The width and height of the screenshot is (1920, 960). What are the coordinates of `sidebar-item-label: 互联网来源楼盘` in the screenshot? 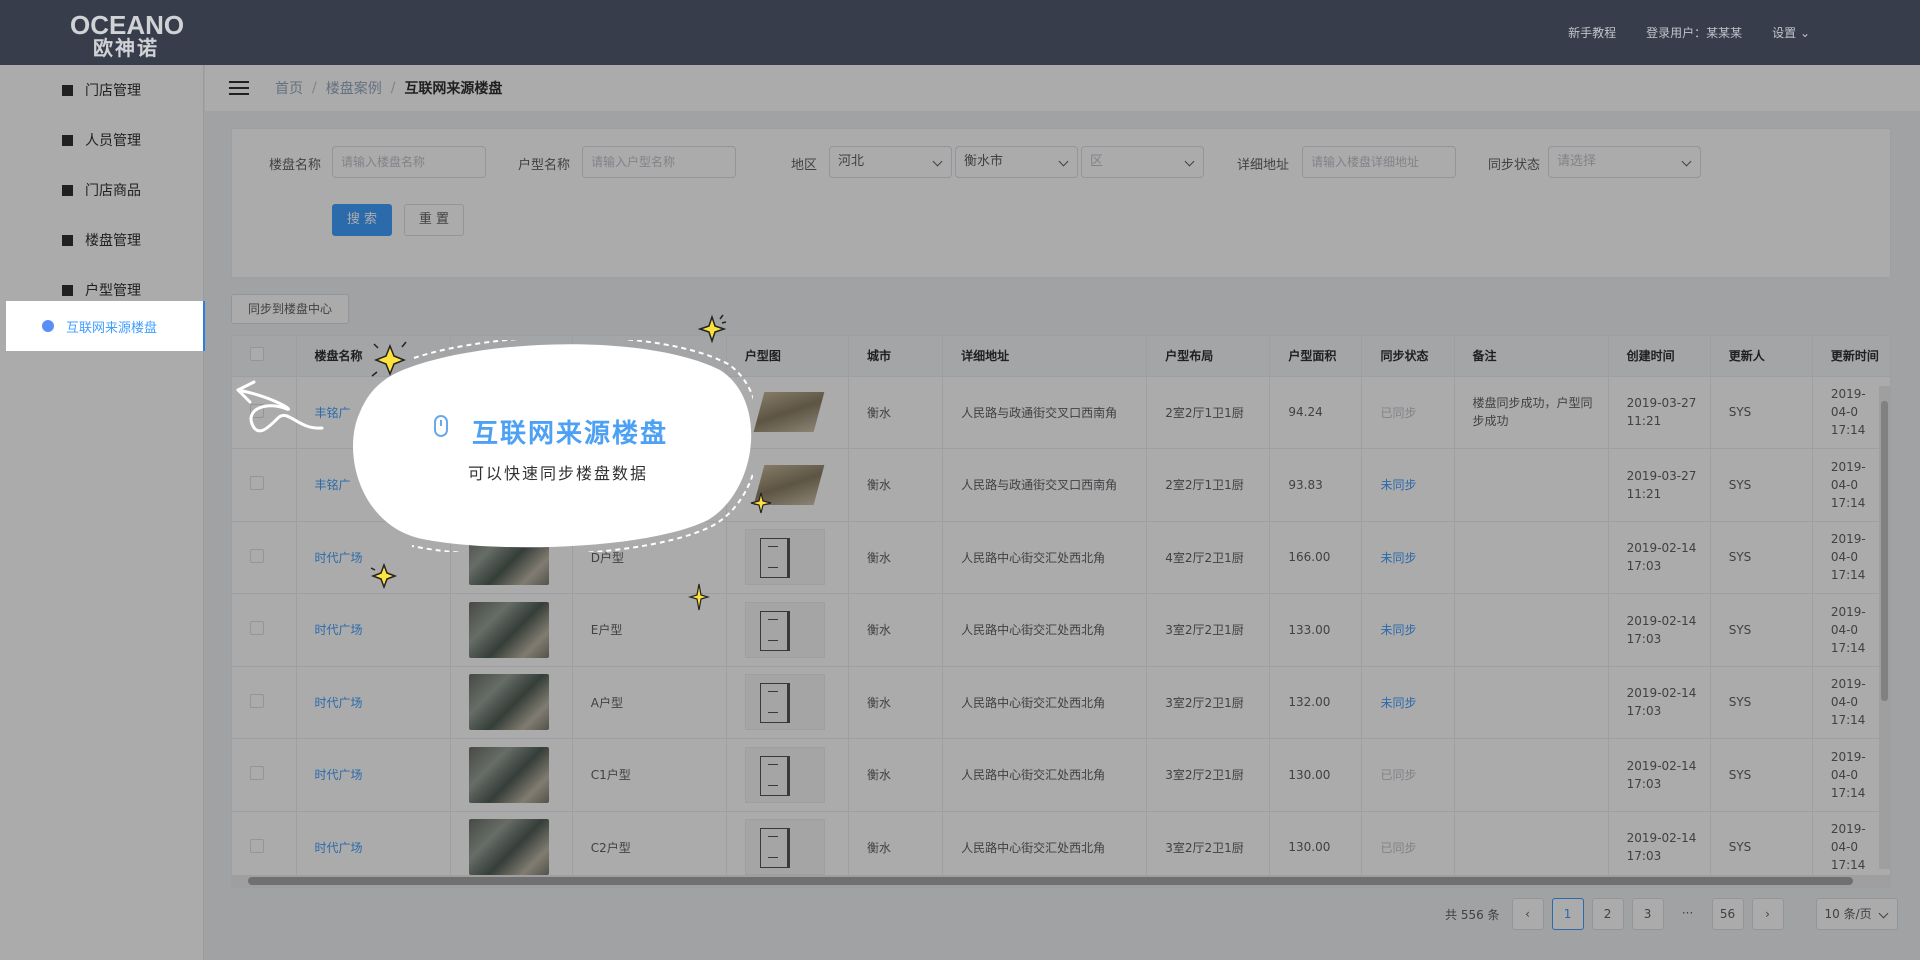 It's located at (112, 328).